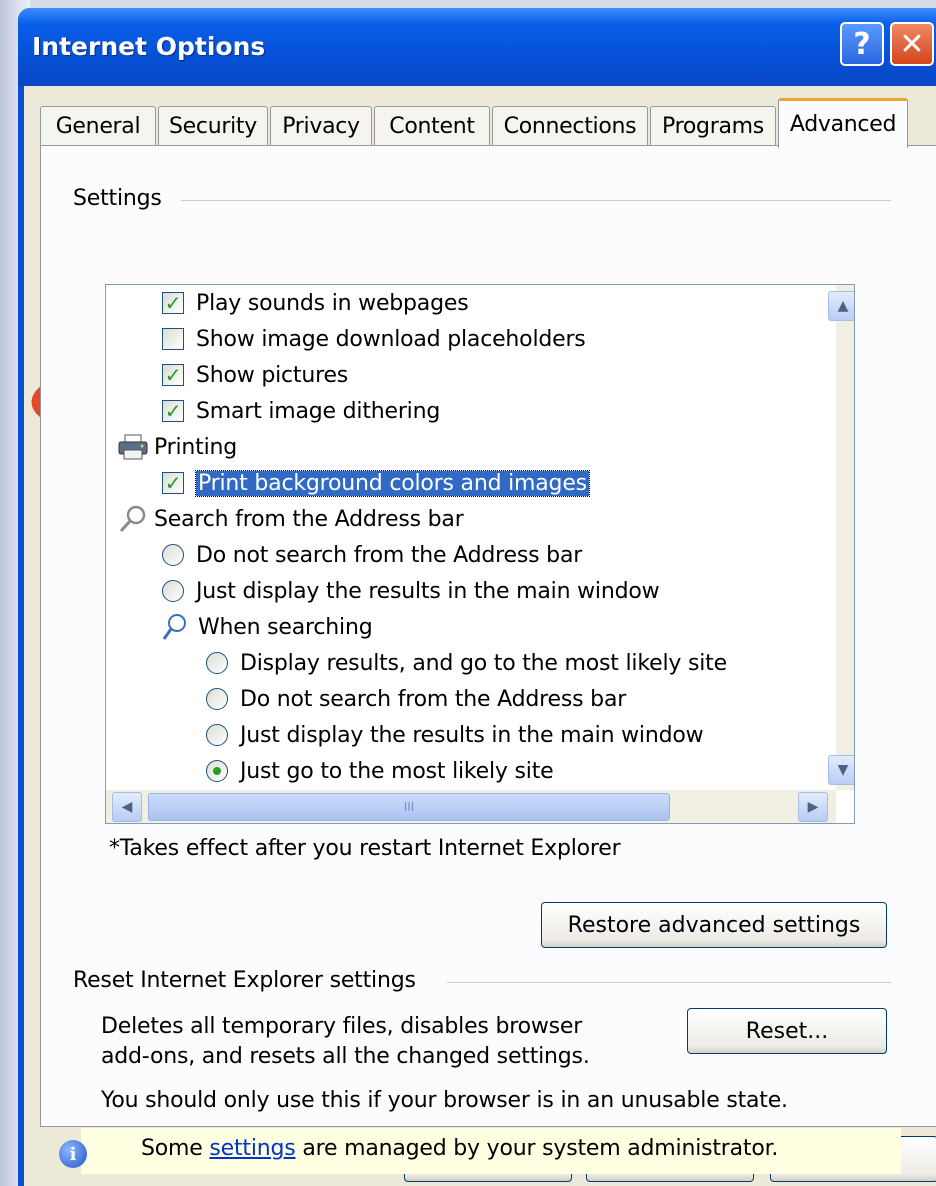 The width and height of the screenshot is (936, 1186). What do you see at coordinates (309, 519) in the screenshot?
I see `list-item-label: Search from the Address bar` at bounding box center [309, 519].